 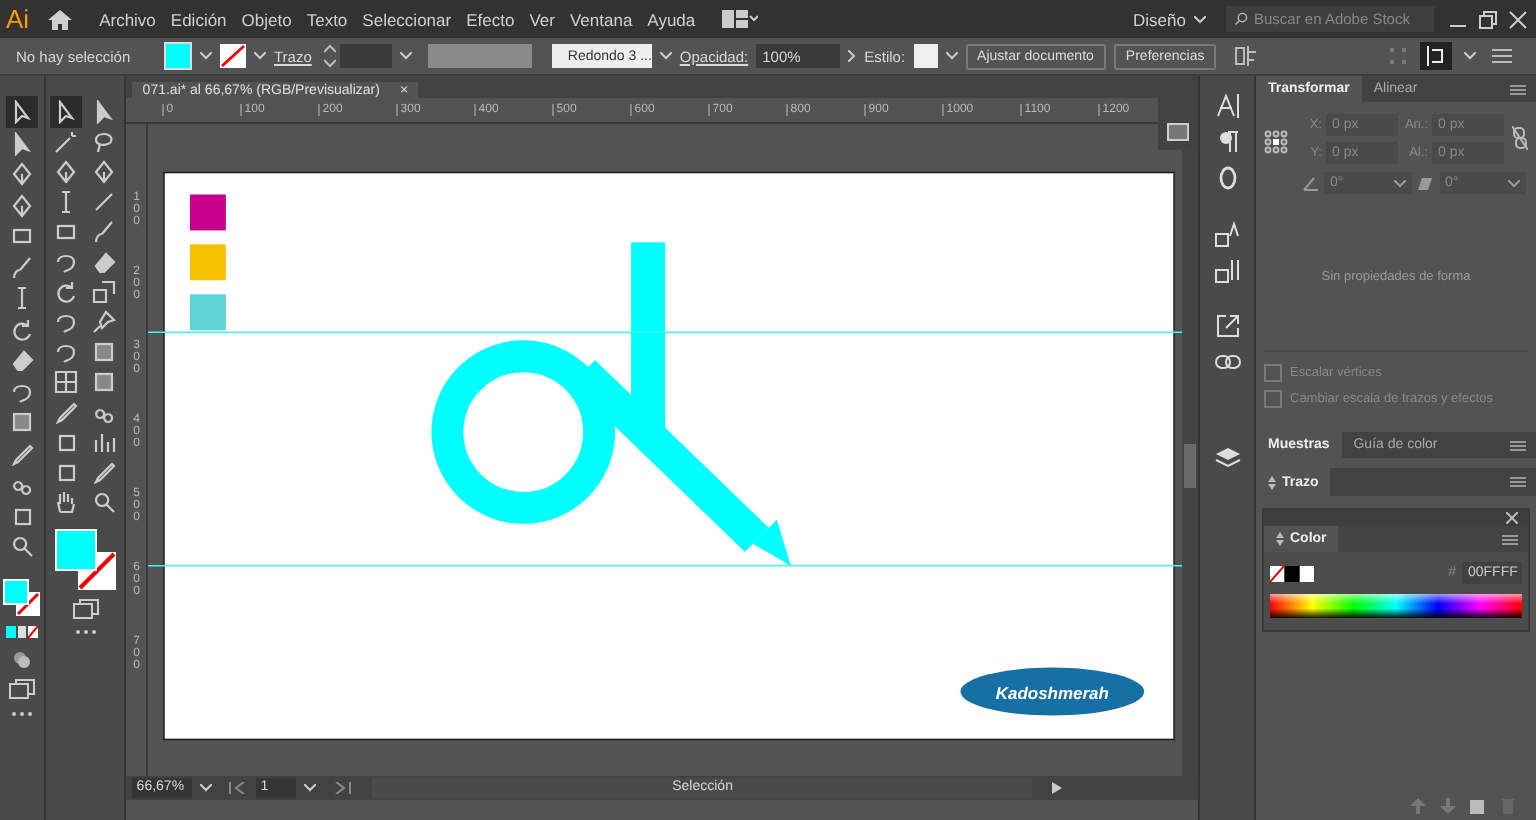 I want to click on hand-icon, so click(x=66, y=502).